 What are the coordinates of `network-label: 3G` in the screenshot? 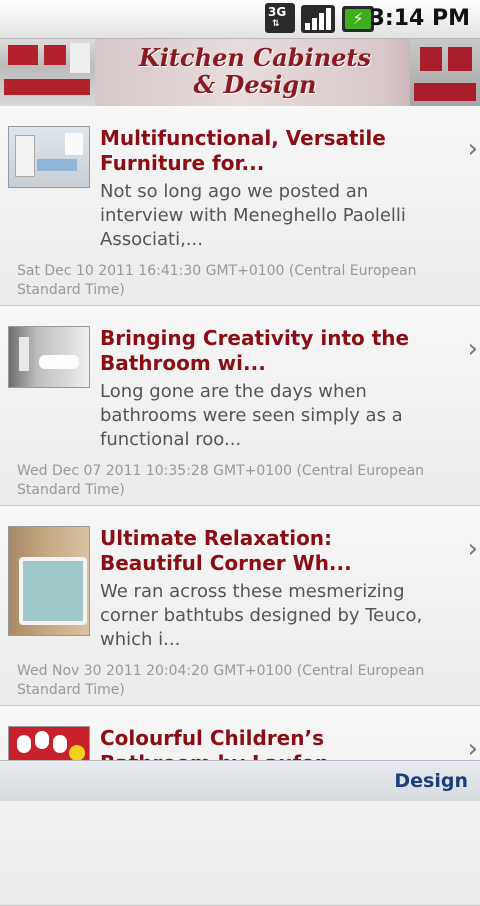 It's located at (277, 12).